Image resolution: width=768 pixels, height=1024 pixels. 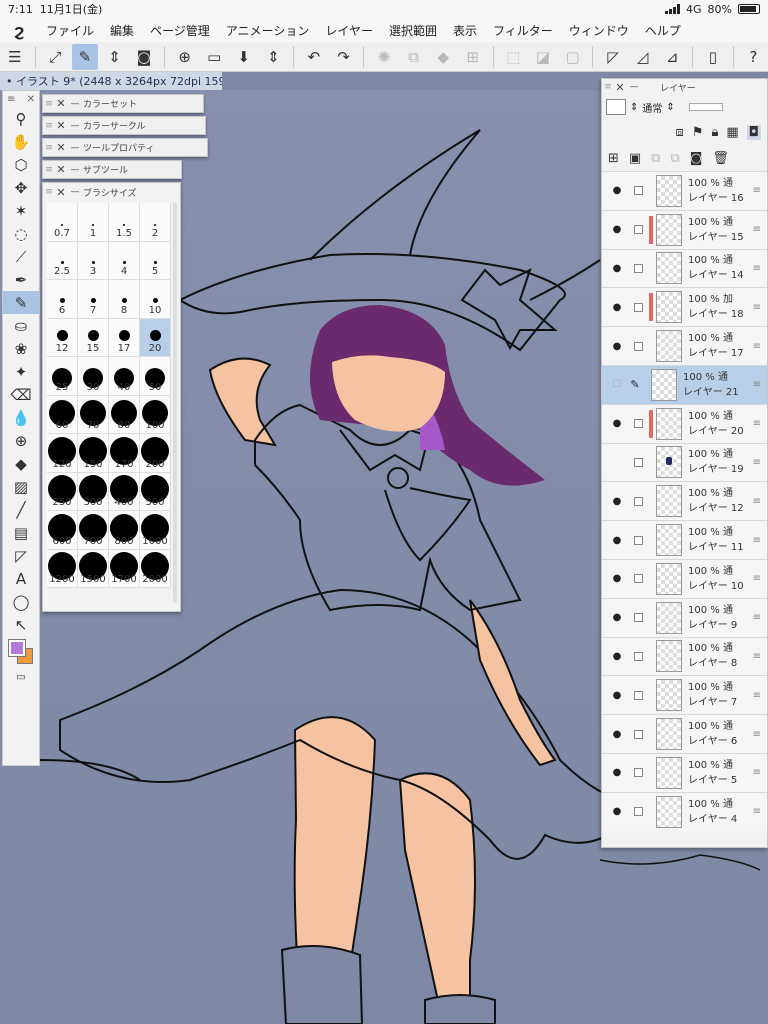 What do you see at coordinates (21, 601) in the screenshot?
I see `balloon-icon: ◯` at bounding box center [21, 601].